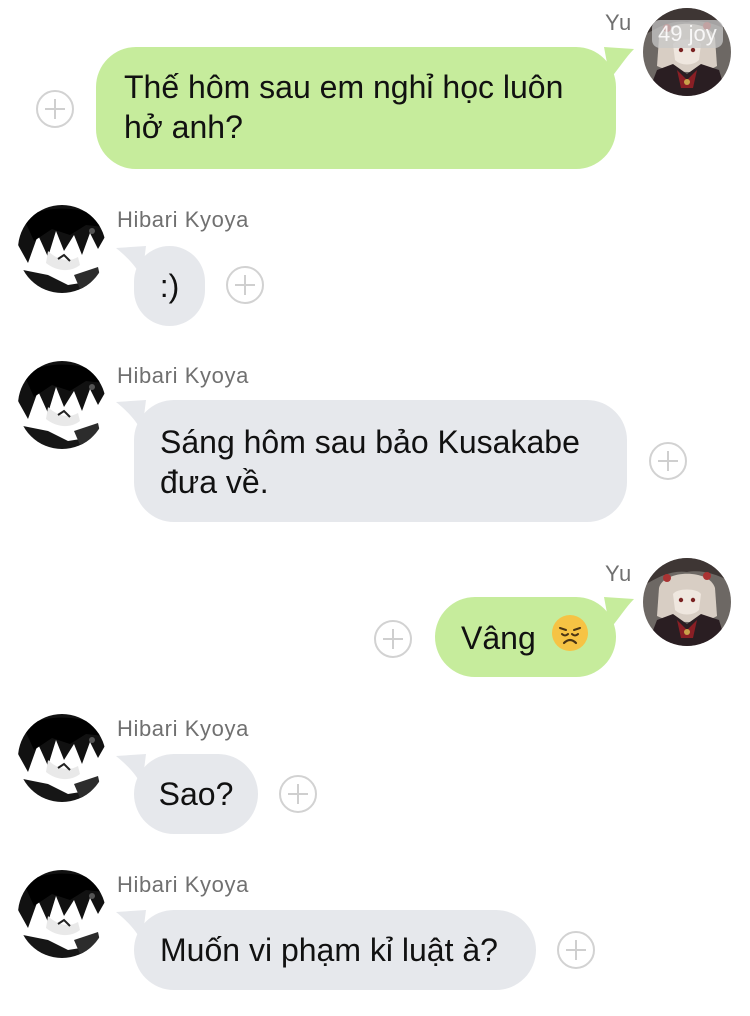 The image size is (750, 1016). What do you see at coordinates (570, 637) in the screenshot?
I see `sad-face-emoji-icon` at bounding box center [570, 637].